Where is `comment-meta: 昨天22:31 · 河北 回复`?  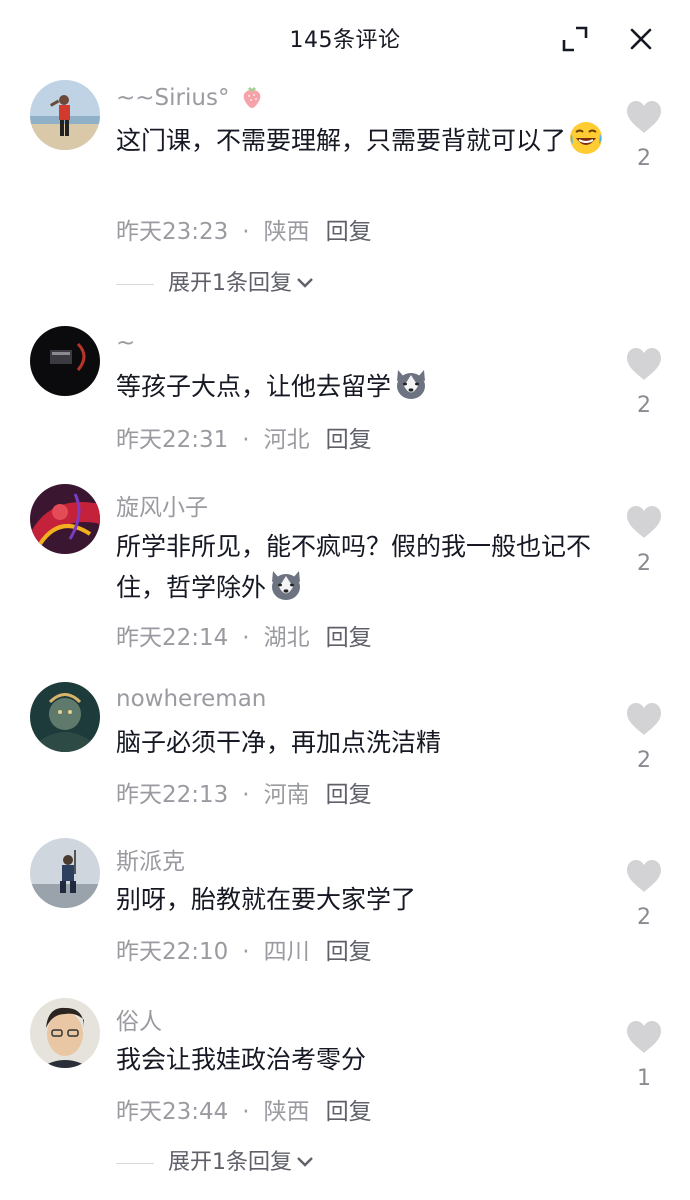
comment-meta: 昨天22:31 · 河北 回复 is located at coordinates (244, 437).